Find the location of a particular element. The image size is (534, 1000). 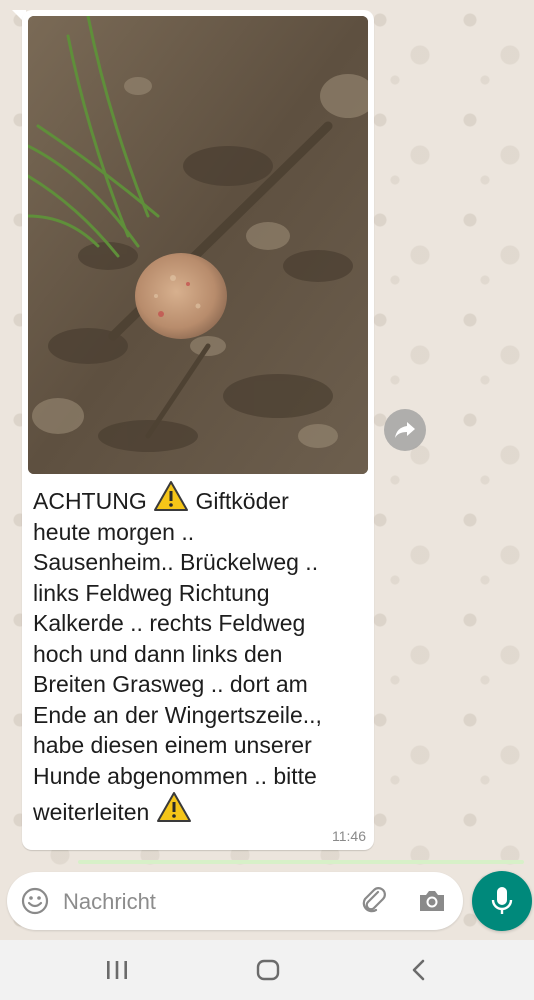

forward-button is located at coordinates (405, 430).